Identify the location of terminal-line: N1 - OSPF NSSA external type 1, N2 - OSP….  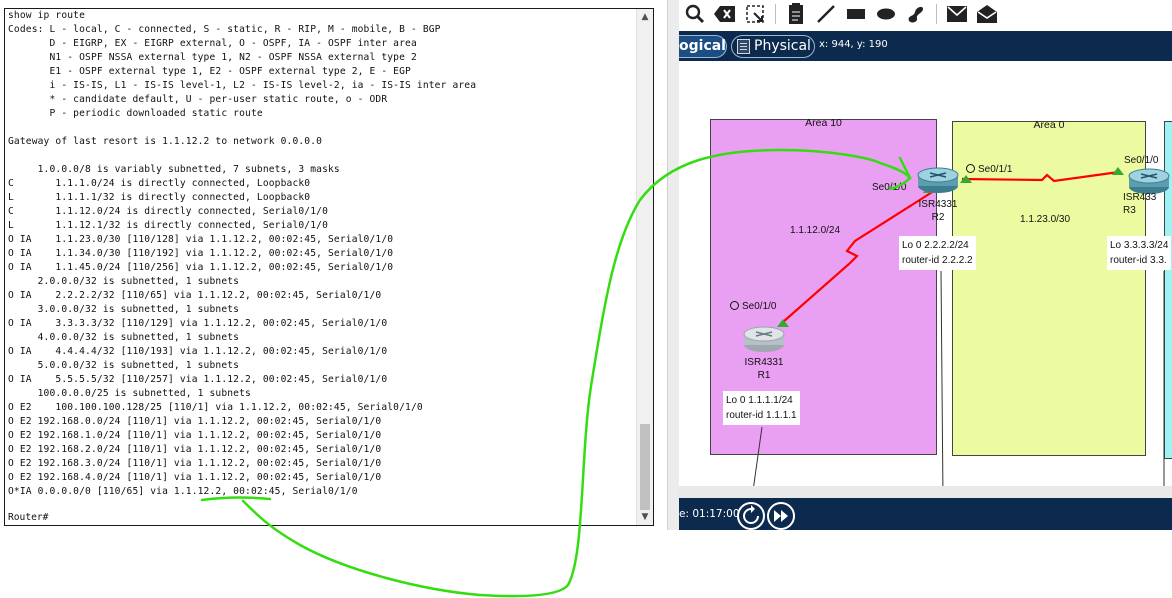
(212, 57).